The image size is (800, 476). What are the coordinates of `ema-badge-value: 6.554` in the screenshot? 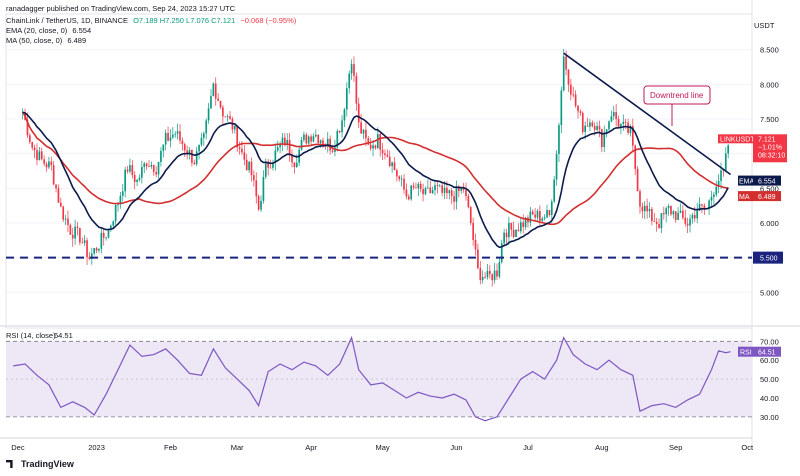 It's located at (767, 182).